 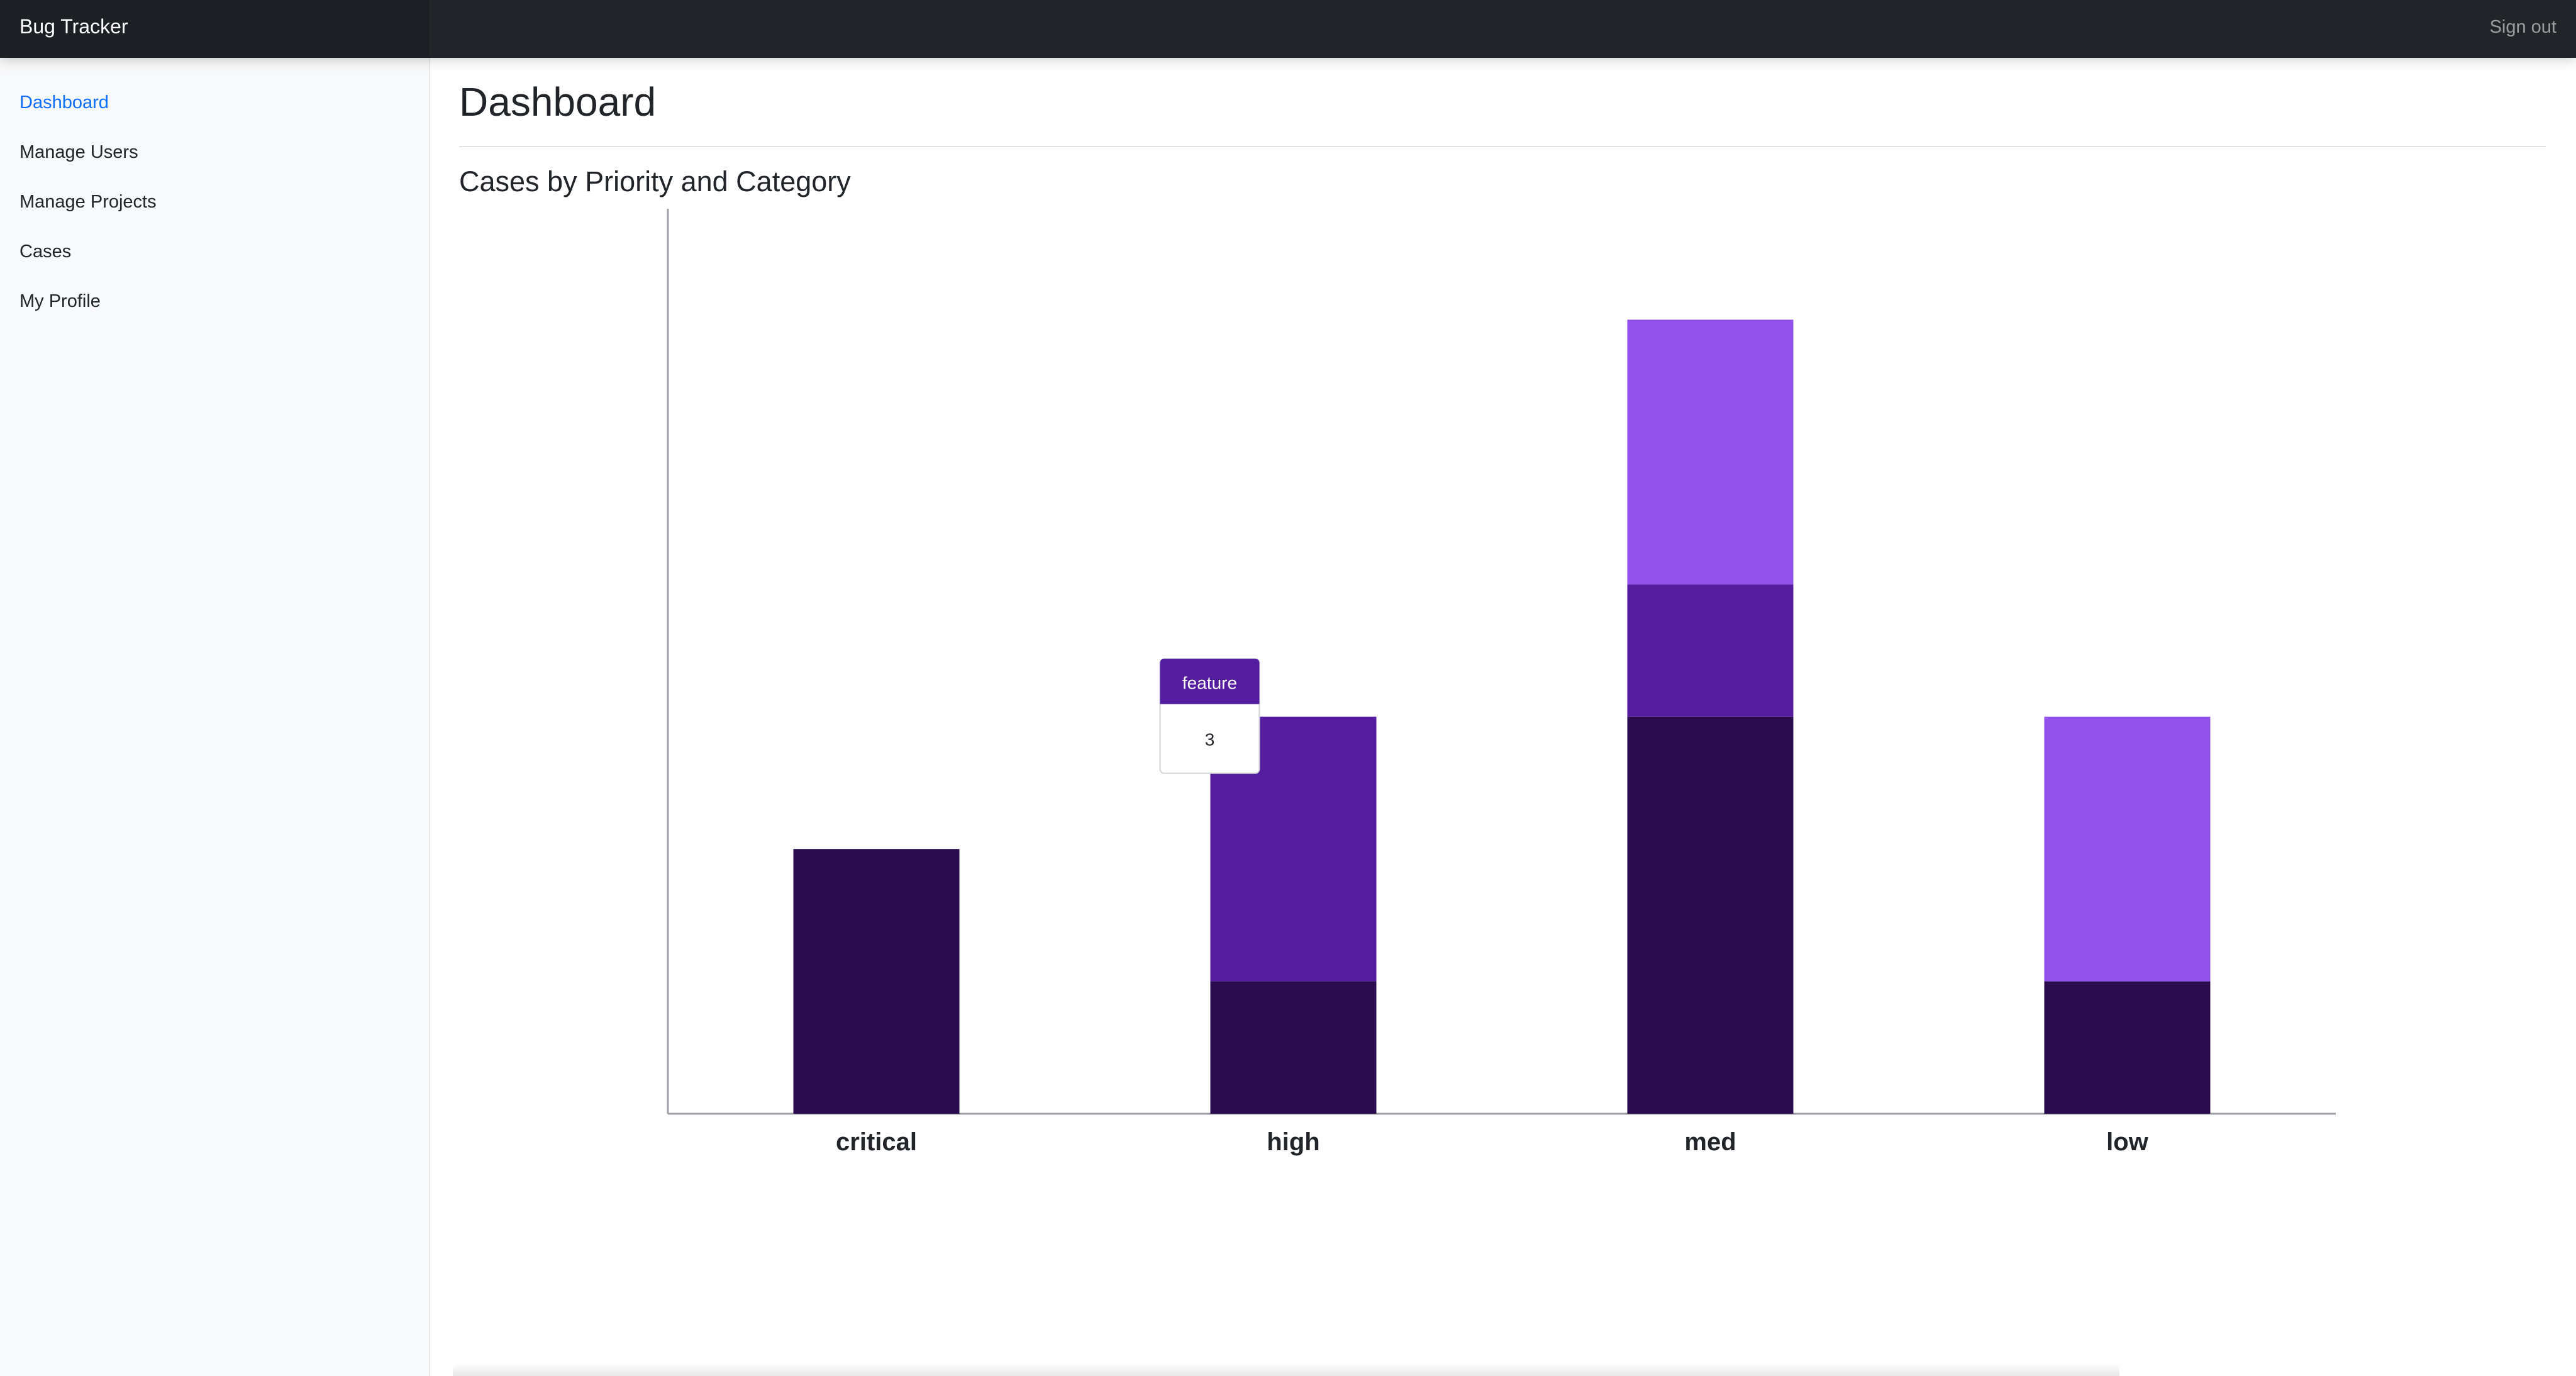 I want to click on tooltip-value: 3, so click(x=1210, y=740).